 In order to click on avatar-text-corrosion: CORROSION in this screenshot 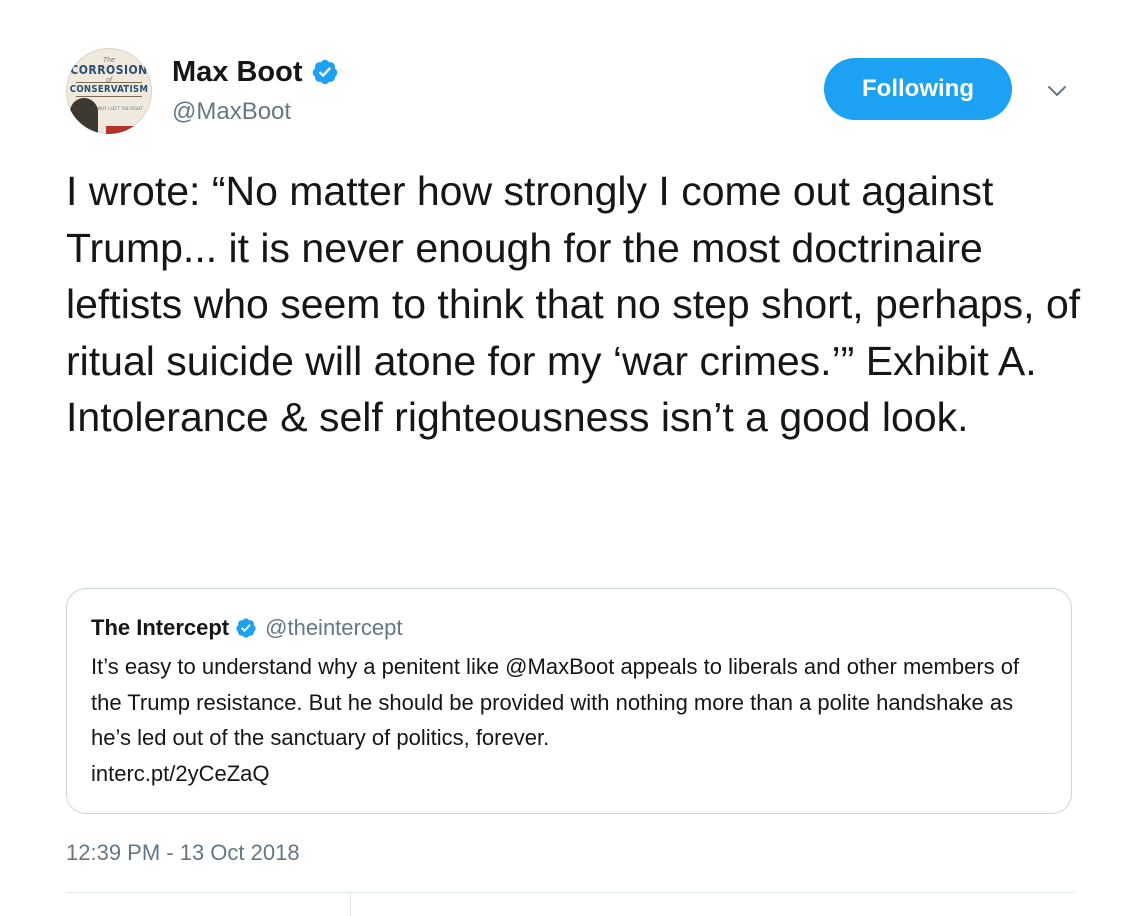, I will do `click(109, 70)`.